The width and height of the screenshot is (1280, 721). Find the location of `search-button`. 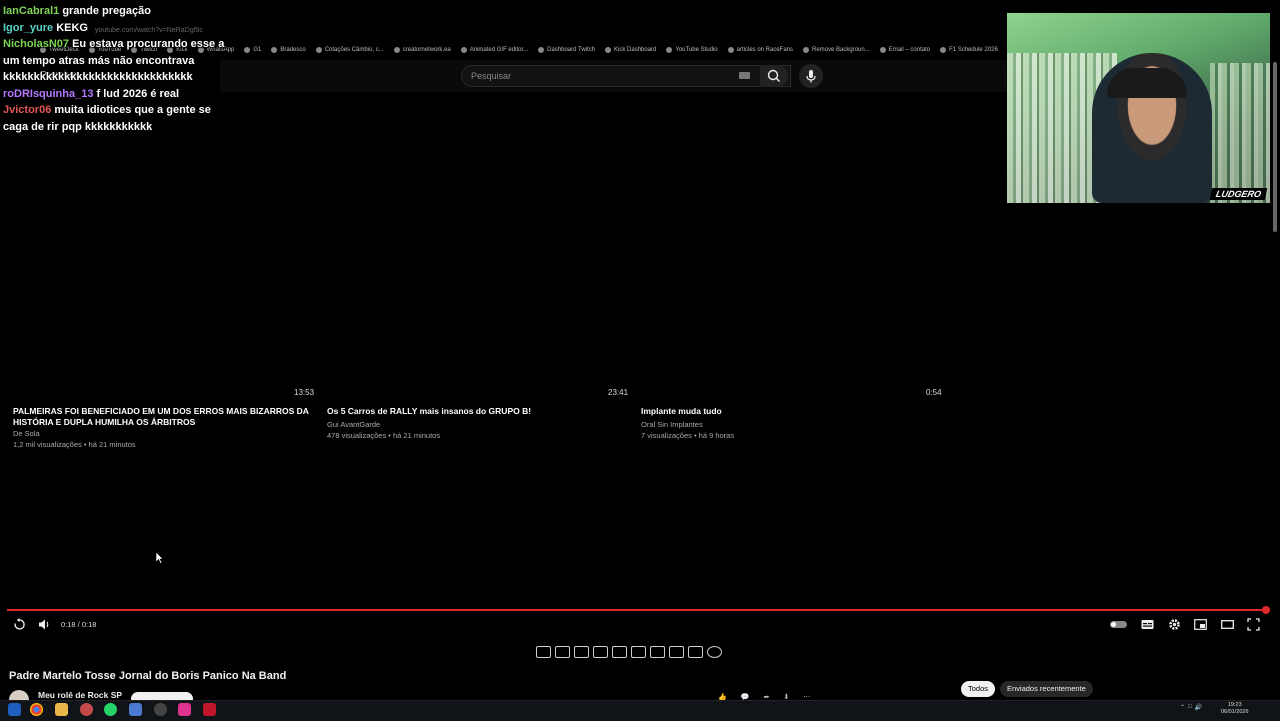

search-button is located at coordinates (774, 76).